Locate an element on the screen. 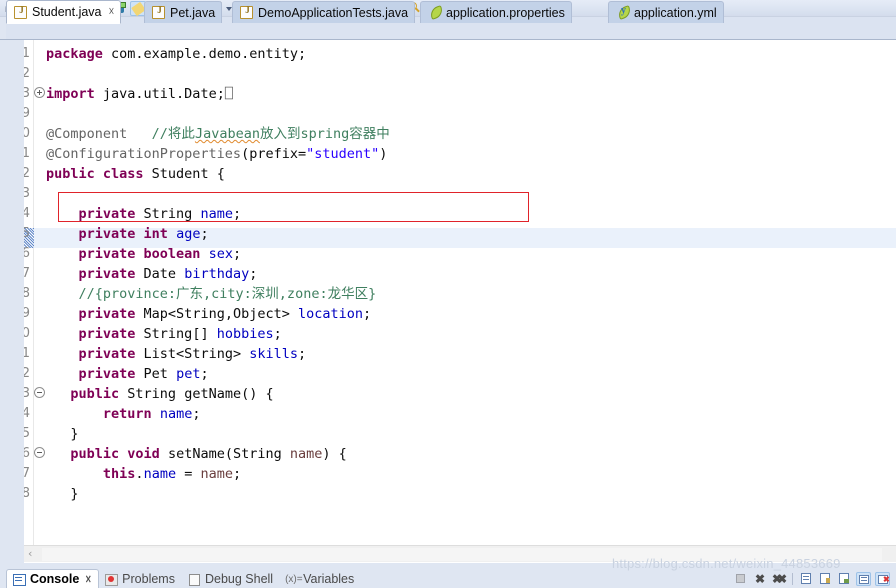  code-token: import is located at coordinates (74, 94).